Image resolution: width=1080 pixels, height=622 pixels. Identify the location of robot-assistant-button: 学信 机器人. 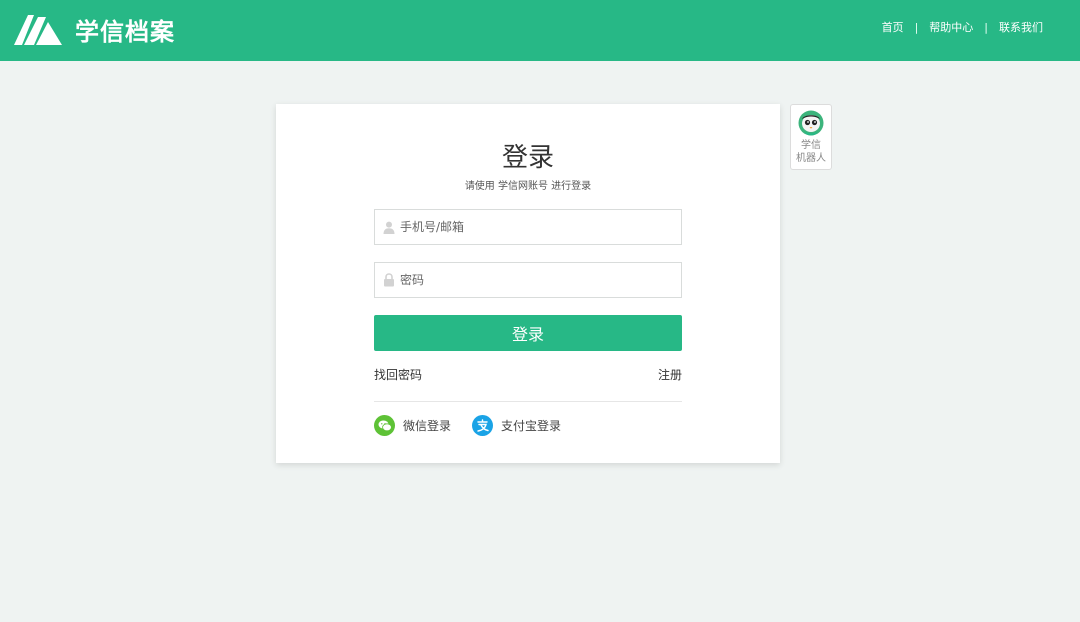
(811, 137).